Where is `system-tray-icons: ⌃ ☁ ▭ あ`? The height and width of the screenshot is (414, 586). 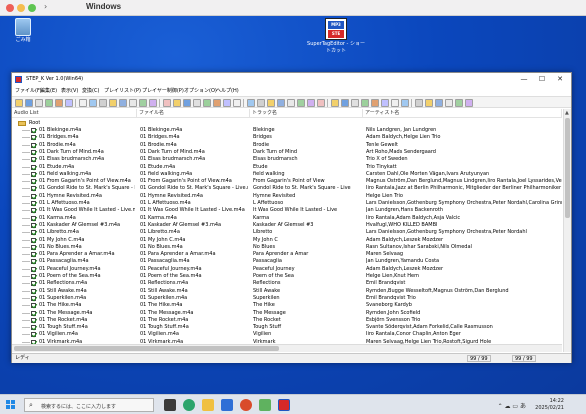 system-tray-icons: ⌃ ☁ ▭ あ is located at coordinates (512, 405).